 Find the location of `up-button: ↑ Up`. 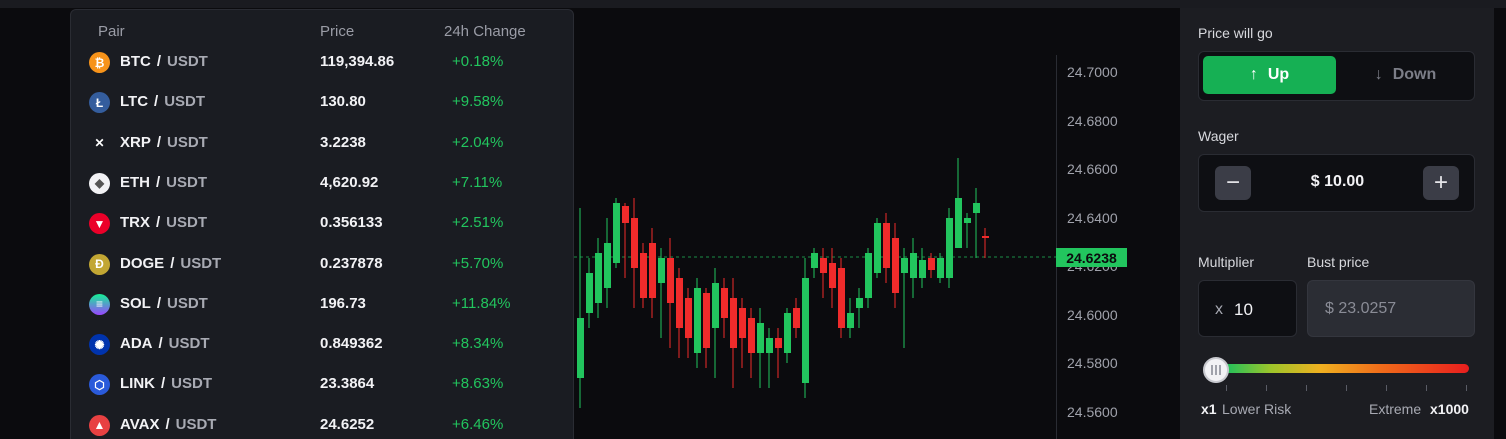

up-button: ↑ Up is located at coordinates (1269, 75).